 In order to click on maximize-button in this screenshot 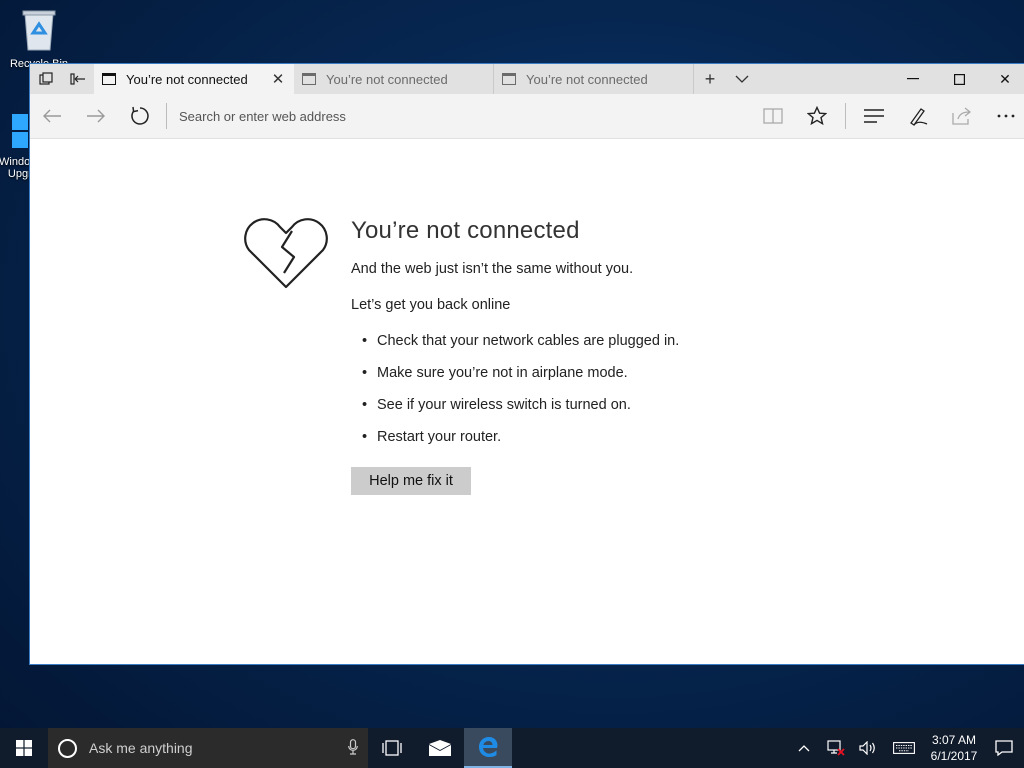, I will do `click(959, 79)`.